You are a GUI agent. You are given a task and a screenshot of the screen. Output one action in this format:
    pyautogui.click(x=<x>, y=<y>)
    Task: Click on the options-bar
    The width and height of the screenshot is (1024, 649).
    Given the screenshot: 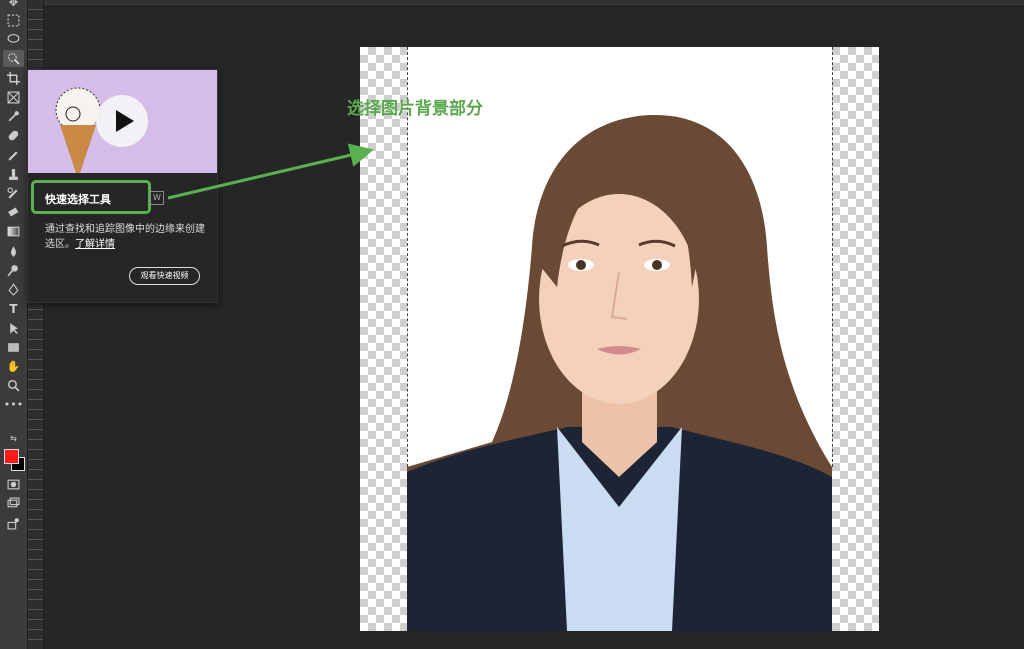 What is the action you would take?
    pyautogui.click(x=512, y=3)
    